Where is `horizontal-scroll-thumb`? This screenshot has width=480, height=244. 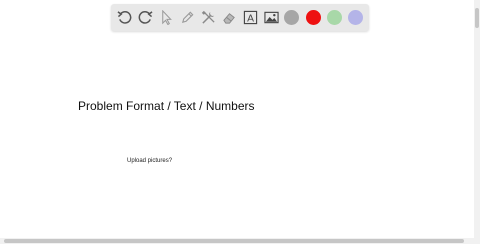
horizontal-scroll-thumb is located at coordinates (234, 241).